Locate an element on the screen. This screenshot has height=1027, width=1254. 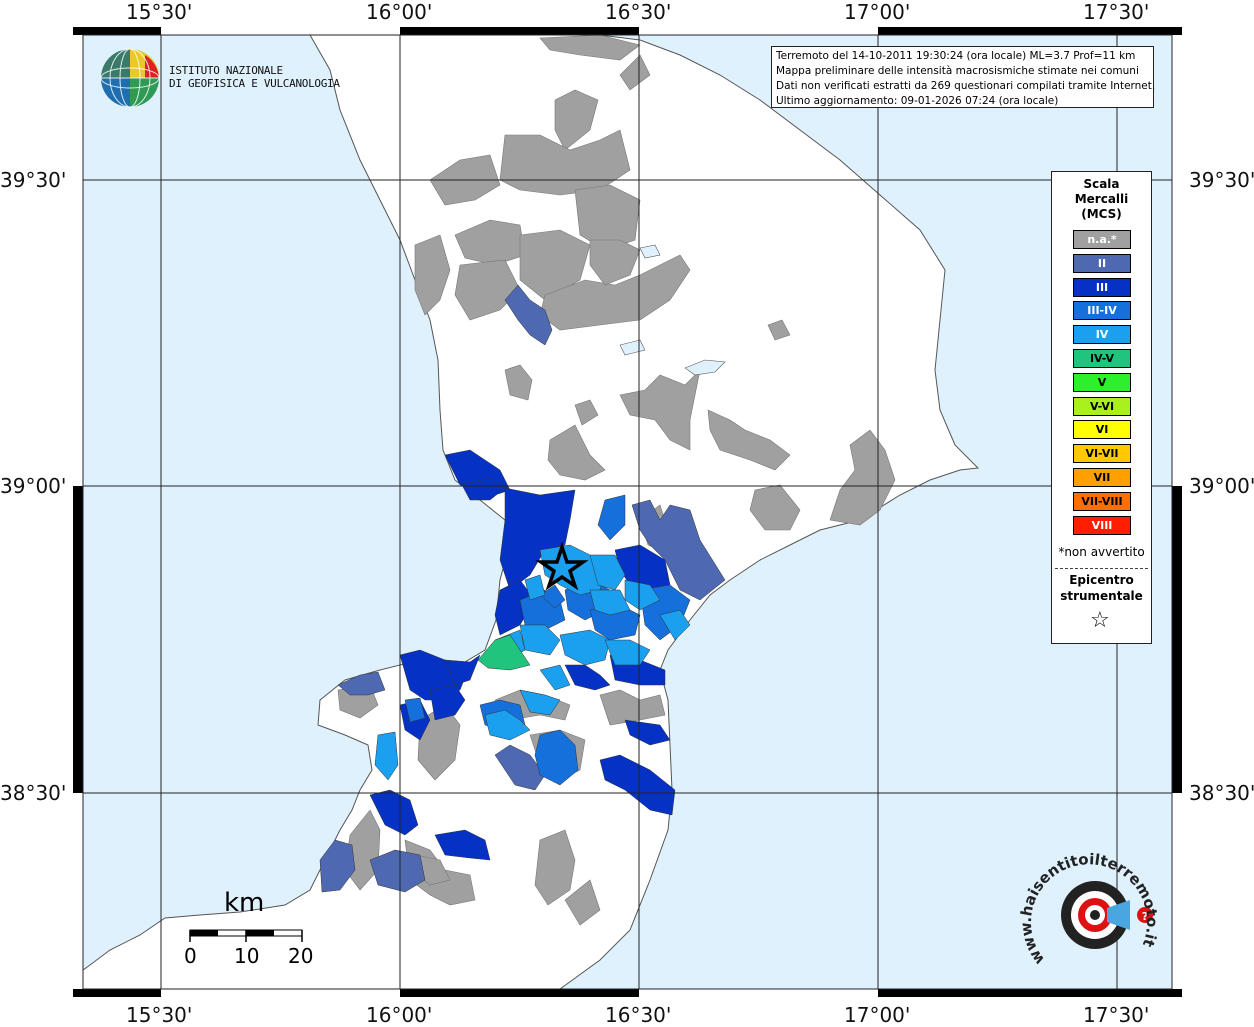
lat-label-left-1: 39°30' is located at coordinates (33, 180).